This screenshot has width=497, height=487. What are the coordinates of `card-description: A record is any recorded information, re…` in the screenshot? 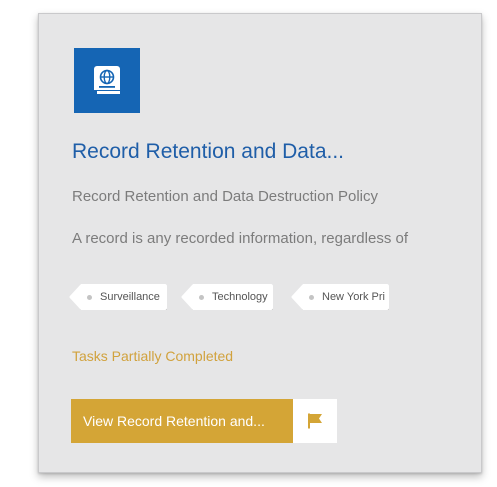 It's located at (240, 238).